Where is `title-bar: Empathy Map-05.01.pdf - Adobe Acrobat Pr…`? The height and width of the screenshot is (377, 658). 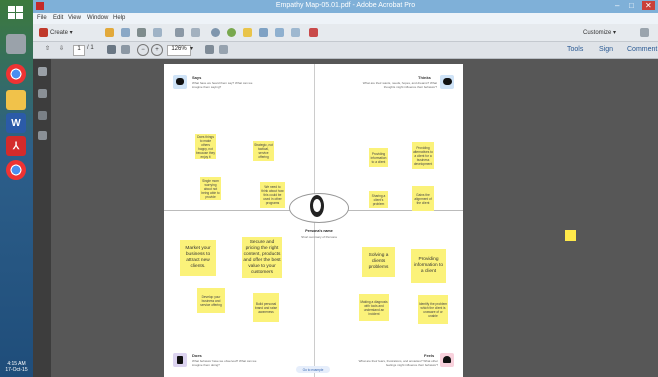
title-bar: Empathy Map-05.01.pdf - Adobe Acrobat Pr… is located at coordinates (345, 6).